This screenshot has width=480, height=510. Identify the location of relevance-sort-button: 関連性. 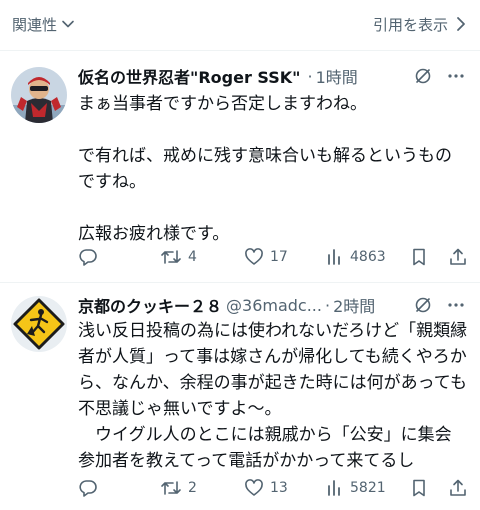
(43, 24).